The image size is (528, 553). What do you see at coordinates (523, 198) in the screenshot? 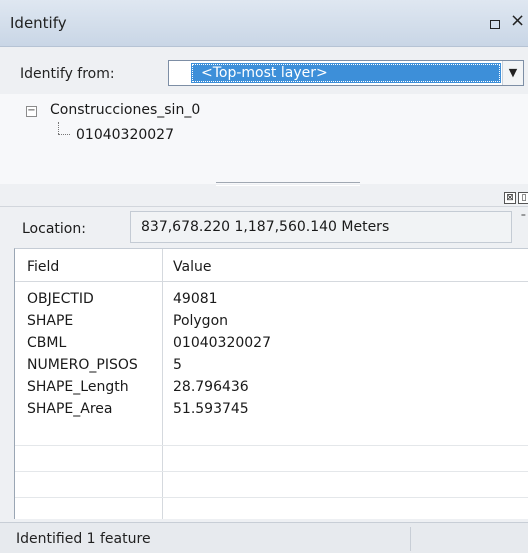
I see `layout-icon: ▯` at bounding box center [523, 198].